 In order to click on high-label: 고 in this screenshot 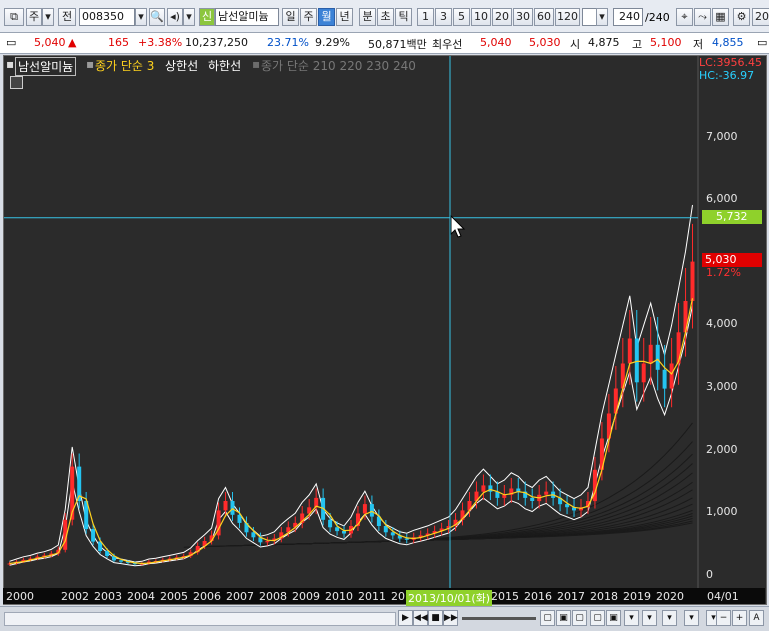, I will do `click(637, 44)`.